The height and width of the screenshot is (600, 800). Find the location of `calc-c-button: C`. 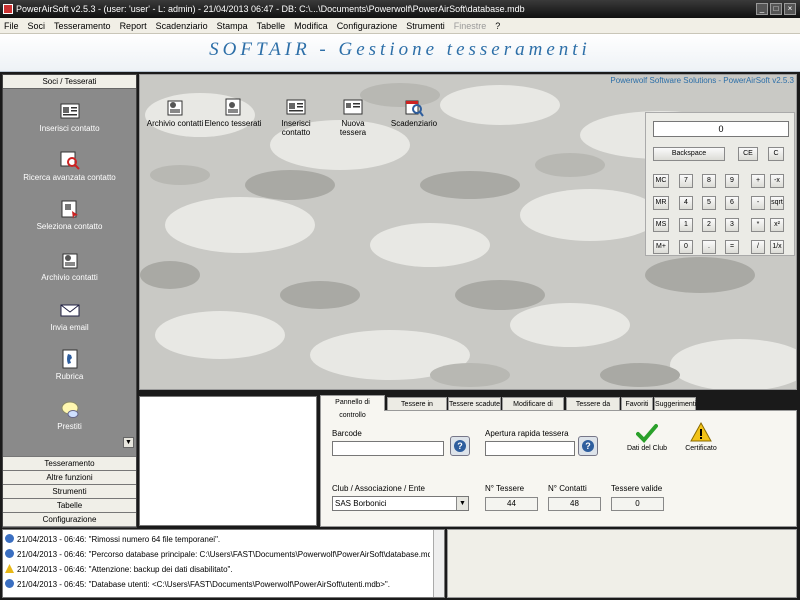

calc-c-button: C is located at coordinates (776, 154).